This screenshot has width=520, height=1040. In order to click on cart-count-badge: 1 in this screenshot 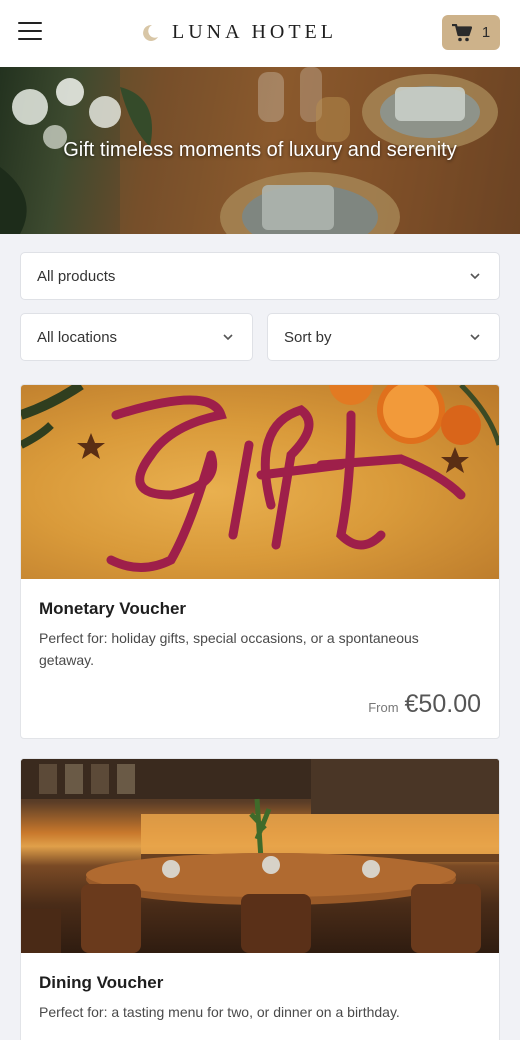, I will do `click(486, 32)`.